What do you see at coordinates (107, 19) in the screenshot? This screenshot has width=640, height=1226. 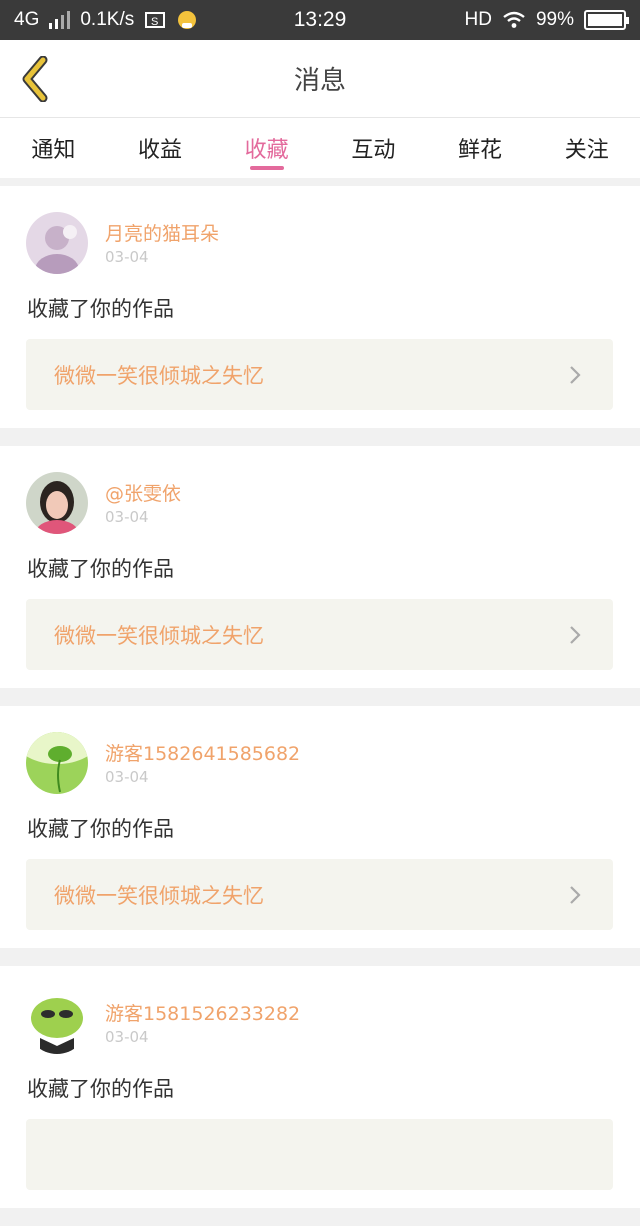 I see `net-speed: 0.1K/s` at bounding box center [107, 19].